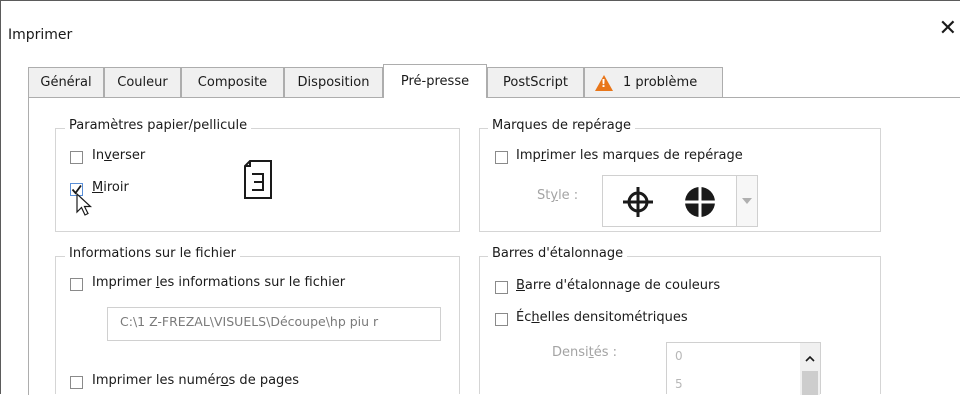 This screenshot has height=395, width=960. What do you see at coordinates (218, 282) in the screenshot?
I see `print-file-info-label: Imprimer les informations sur le fichier` at bounding box center [218, 282].